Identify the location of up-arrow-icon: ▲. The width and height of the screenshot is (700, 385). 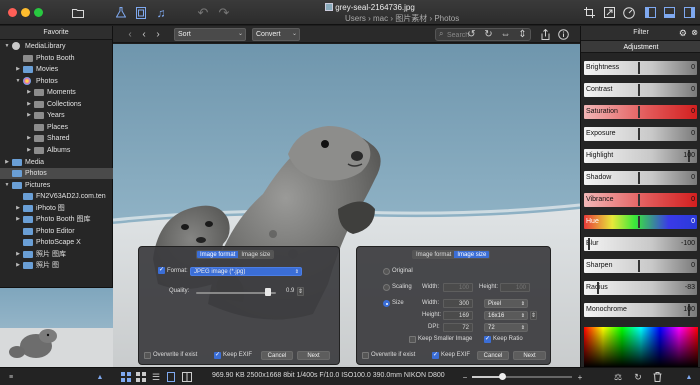
(100, 377).